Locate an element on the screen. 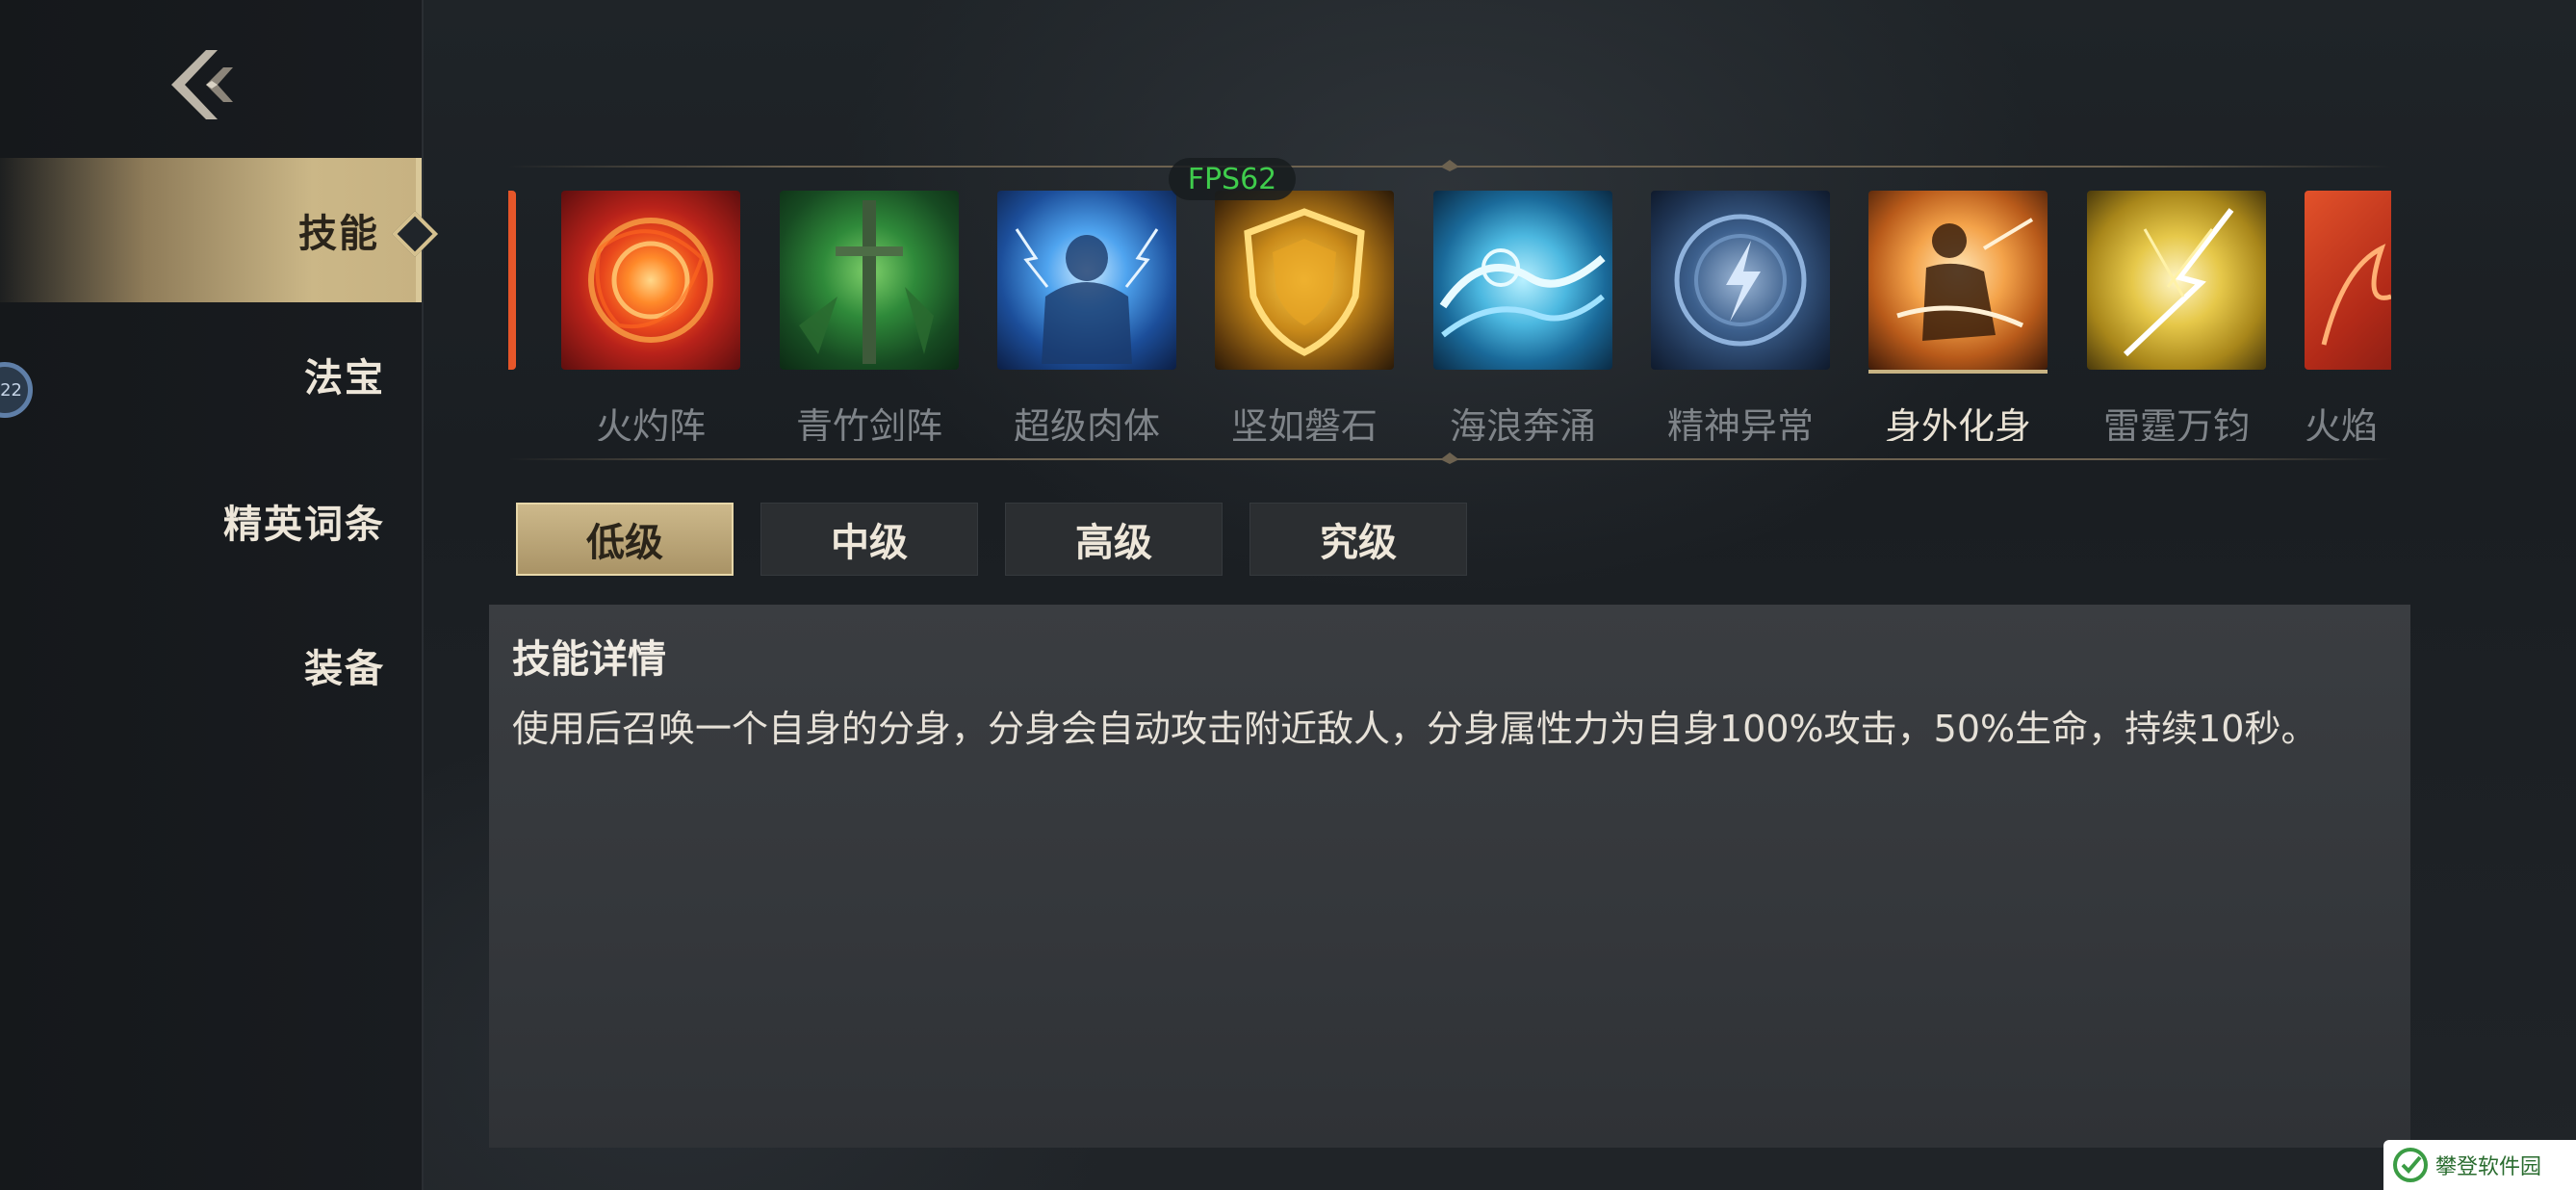 The height and width of the screenshot is (1190, 2576). tab-level-ultimate: 究级 is located at coordinates (1358, 539).